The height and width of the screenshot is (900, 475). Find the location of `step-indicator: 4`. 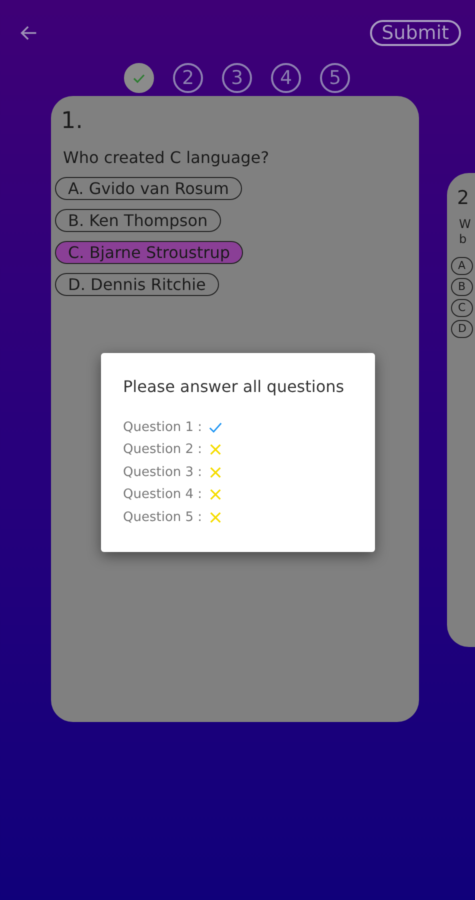

step-indicator: 4 is located at coordinates (286, 78).